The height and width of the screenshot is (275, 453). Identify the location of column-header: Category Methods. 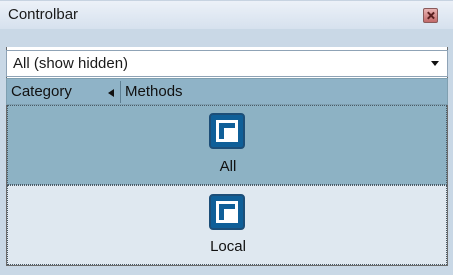
(227, 91).